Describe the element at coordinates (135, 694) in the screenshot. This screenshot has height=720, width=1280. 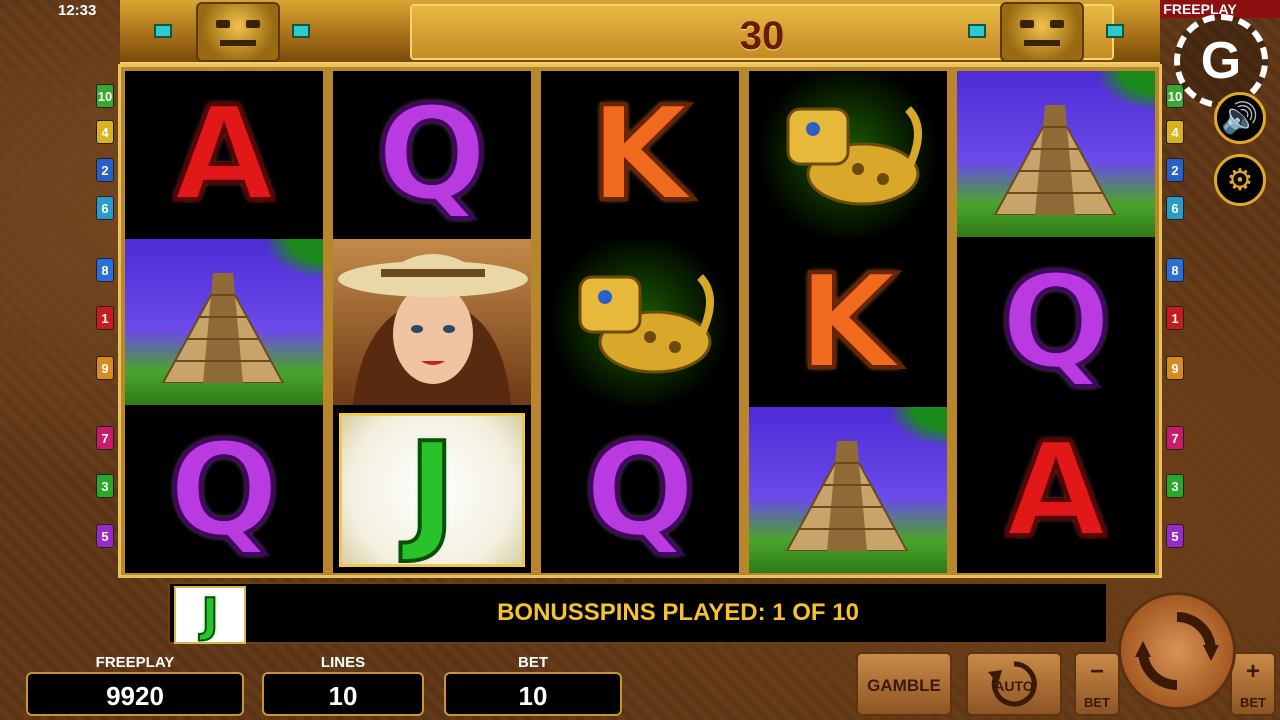
I see `freeplay-balance: 9920` at that location.